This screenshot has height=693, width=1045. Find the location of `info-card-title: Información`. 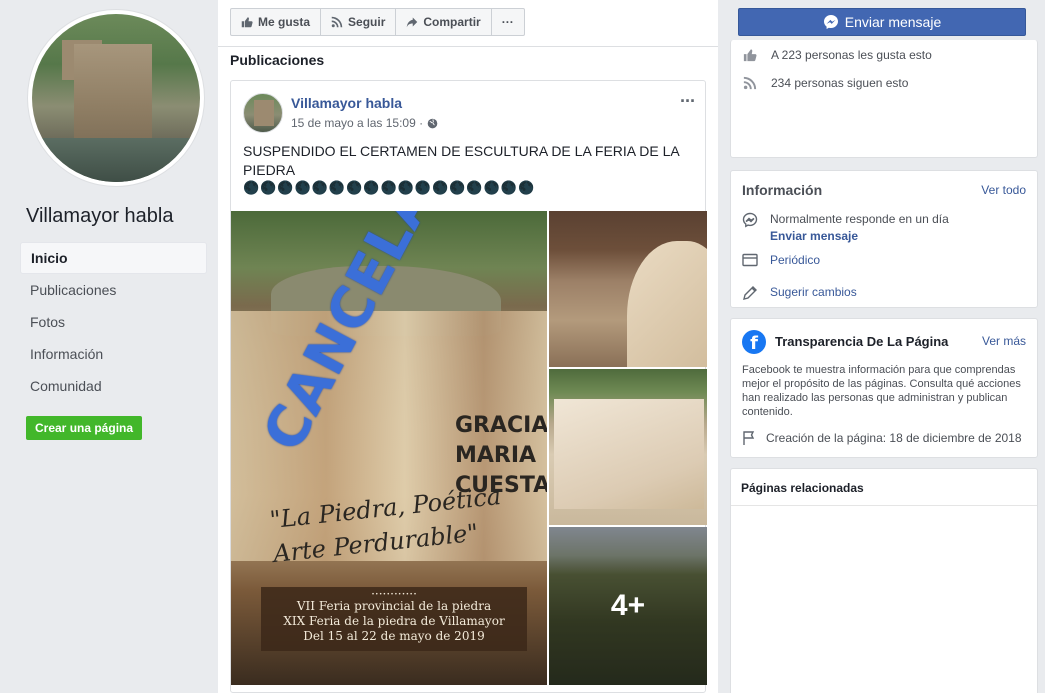

info-card-title: Información is located at coordinates (782, 190).